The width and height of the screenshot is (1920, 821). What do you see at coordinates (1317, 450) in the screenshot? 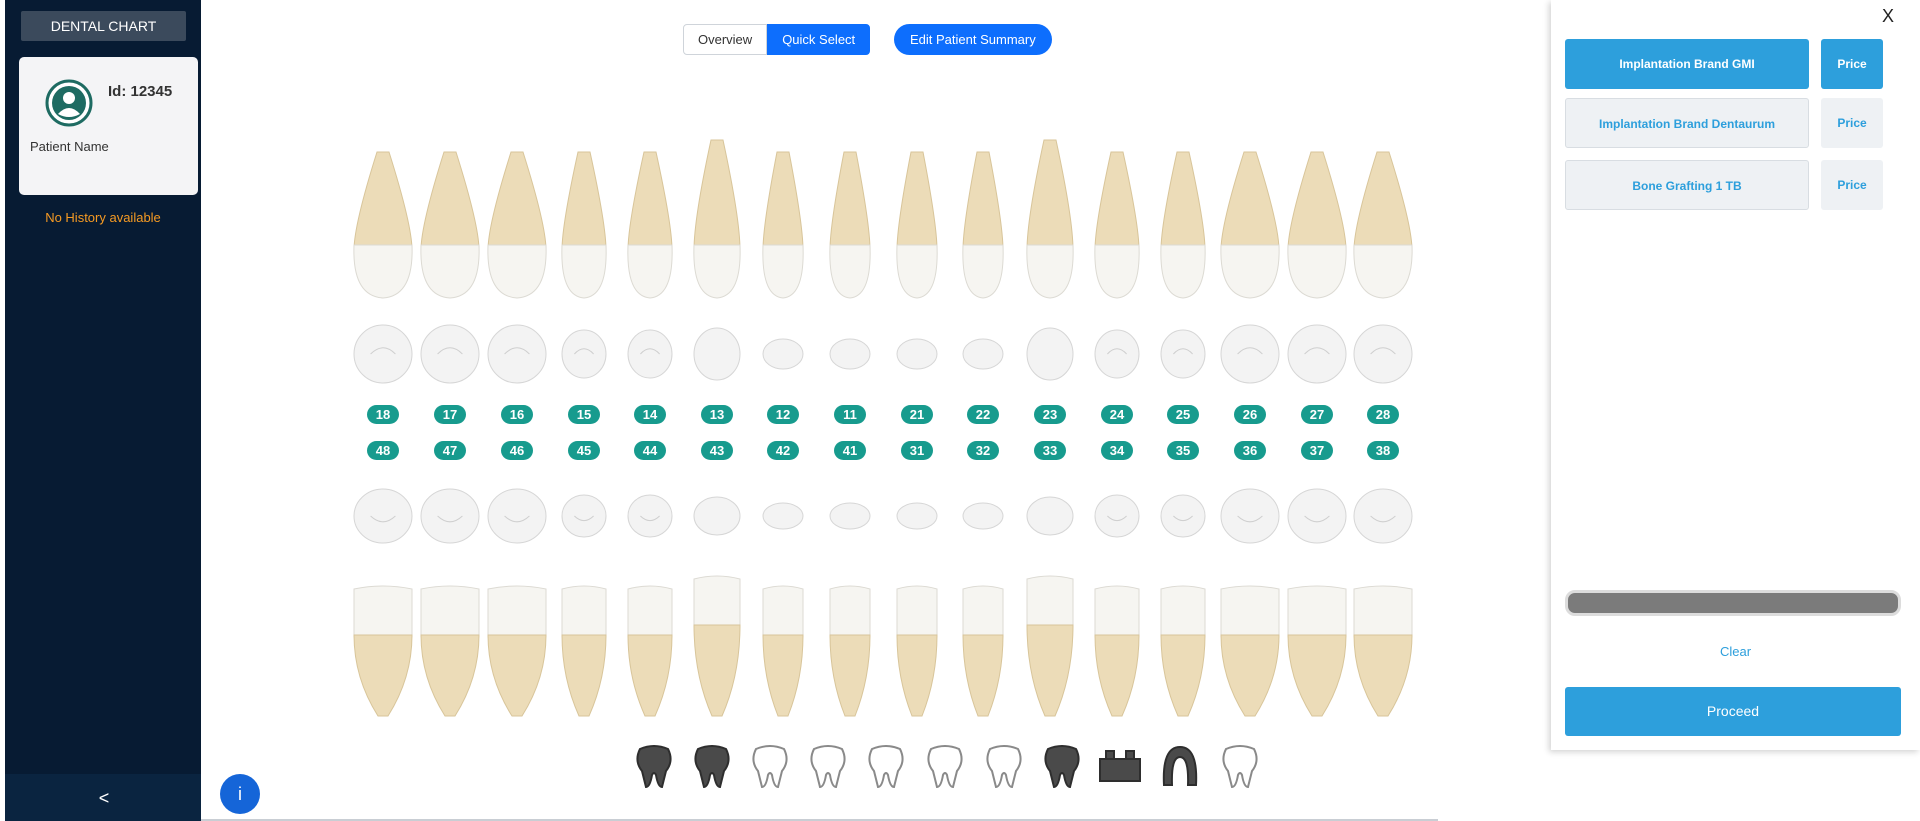
I see `tooth-number-37: 37` at bounding box center [1317, 450].